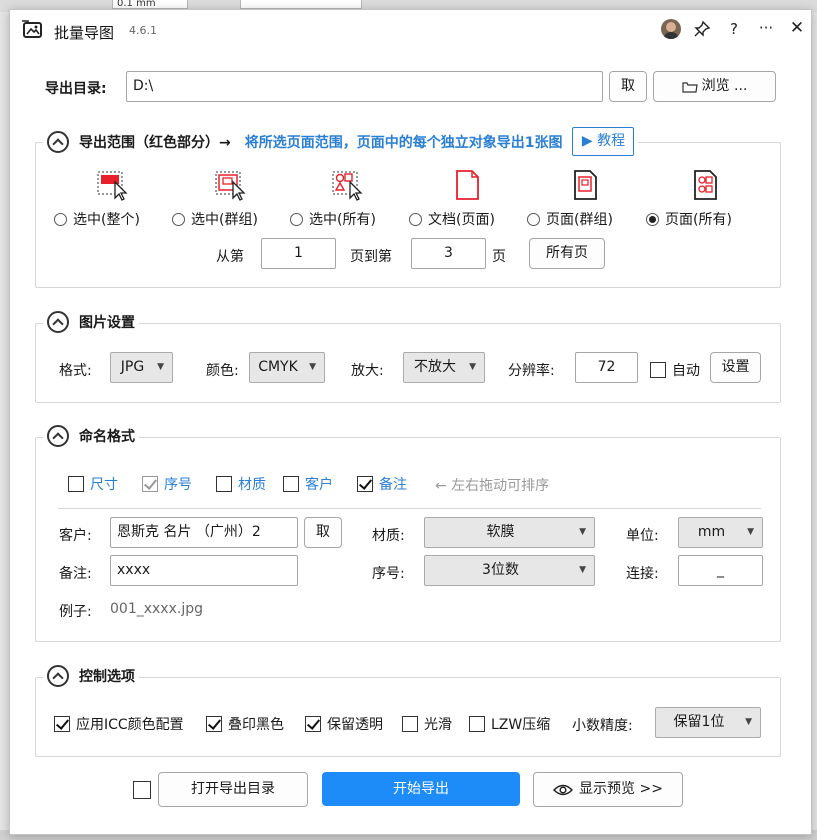 This screenshot has width=817, height=840. What do you see at coordinates (62, 724) in the screenshot?
I see `icc-checkbox` at bounding box center [62, 724].